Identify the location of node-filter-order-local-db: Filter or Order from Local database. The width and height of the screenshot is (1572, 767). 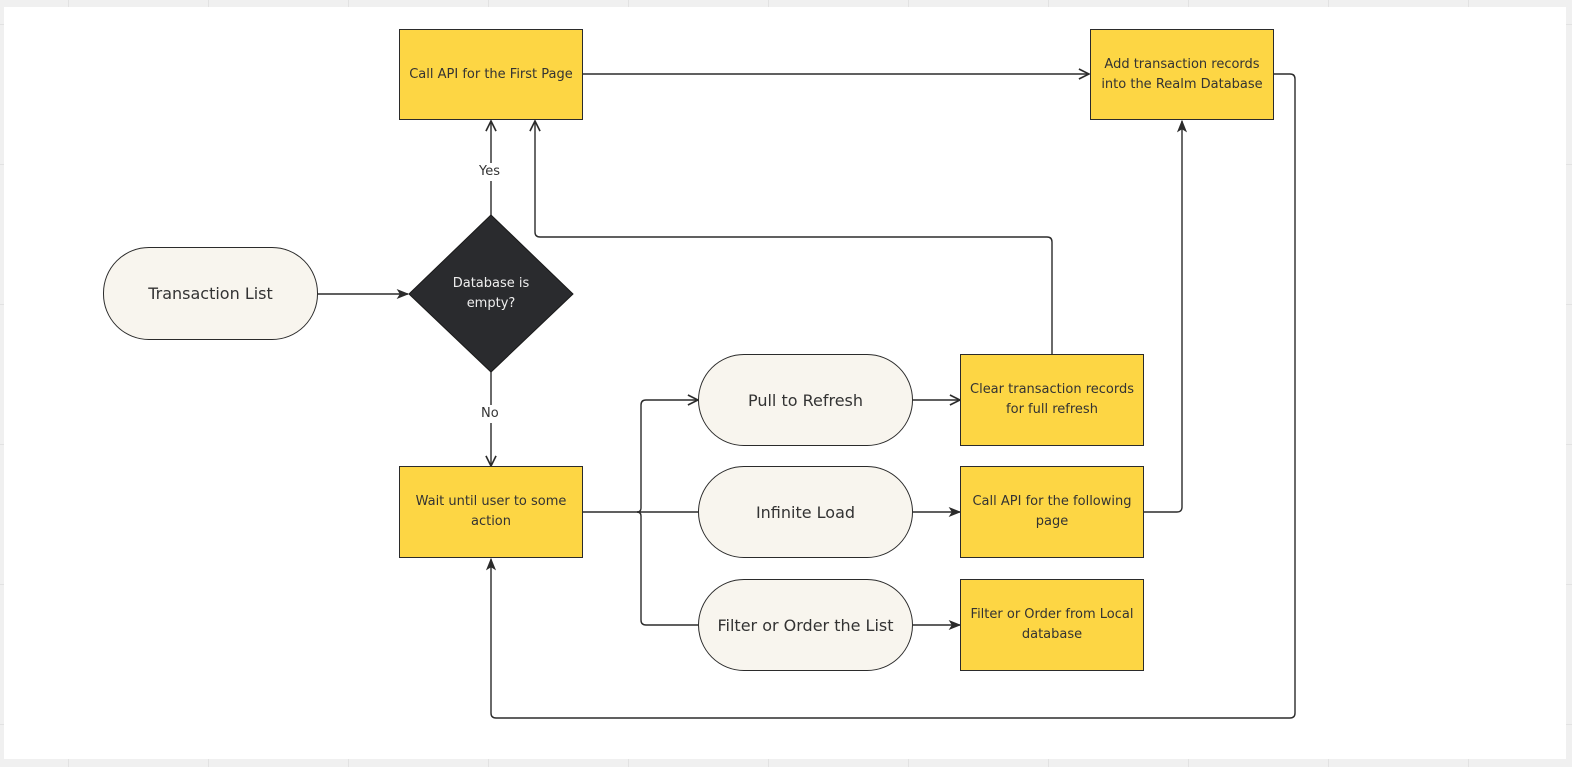
(1052, 625).